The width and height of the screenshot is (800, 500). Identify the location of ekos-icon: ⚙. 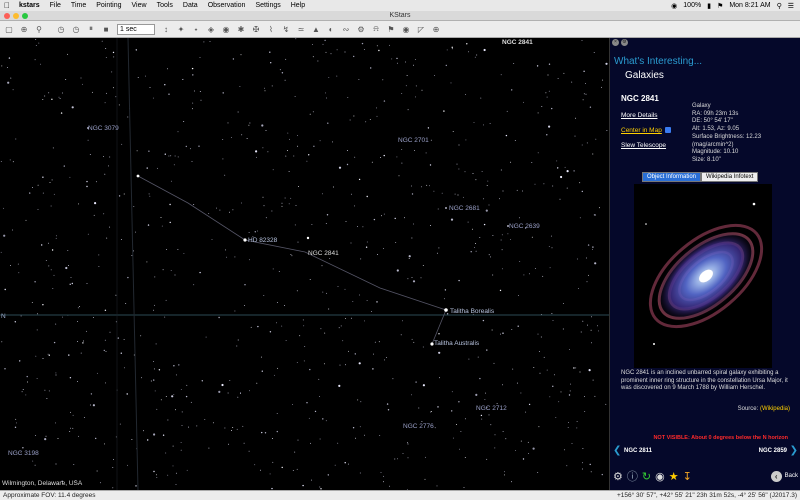
(361, 29).